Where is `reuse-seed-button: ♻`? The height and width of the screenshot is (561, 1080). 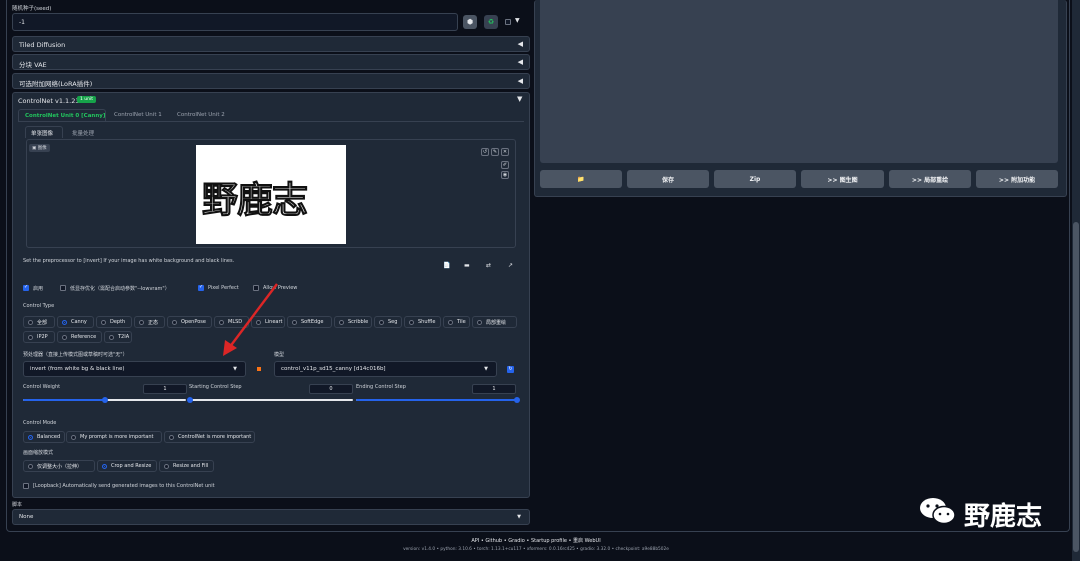 reuse-seed-button: ♻ is located at coordinates (491, 22).